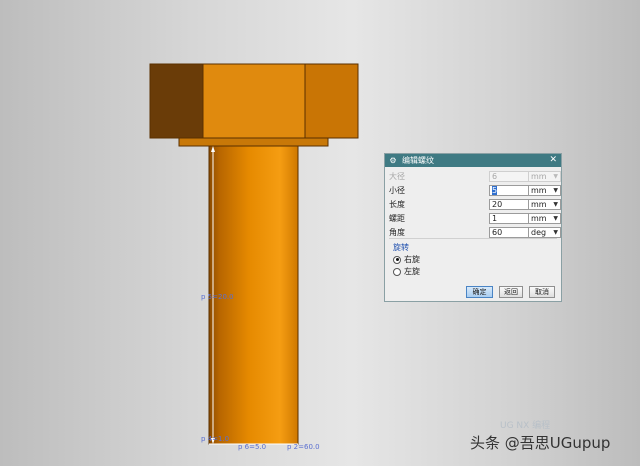  I want to click on dim-angle-label: p 2=60.0, so click(303, 447).